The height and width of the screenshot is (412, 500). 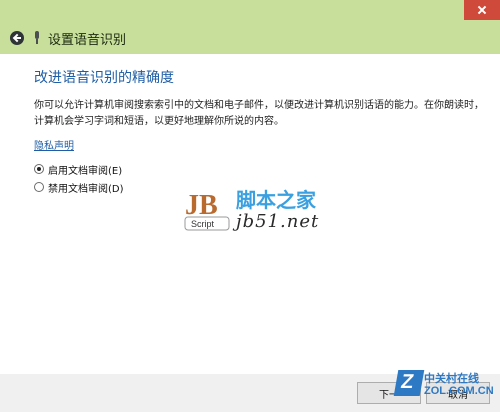 I want to click on radio-button-selected, so click(x=39, y=169).